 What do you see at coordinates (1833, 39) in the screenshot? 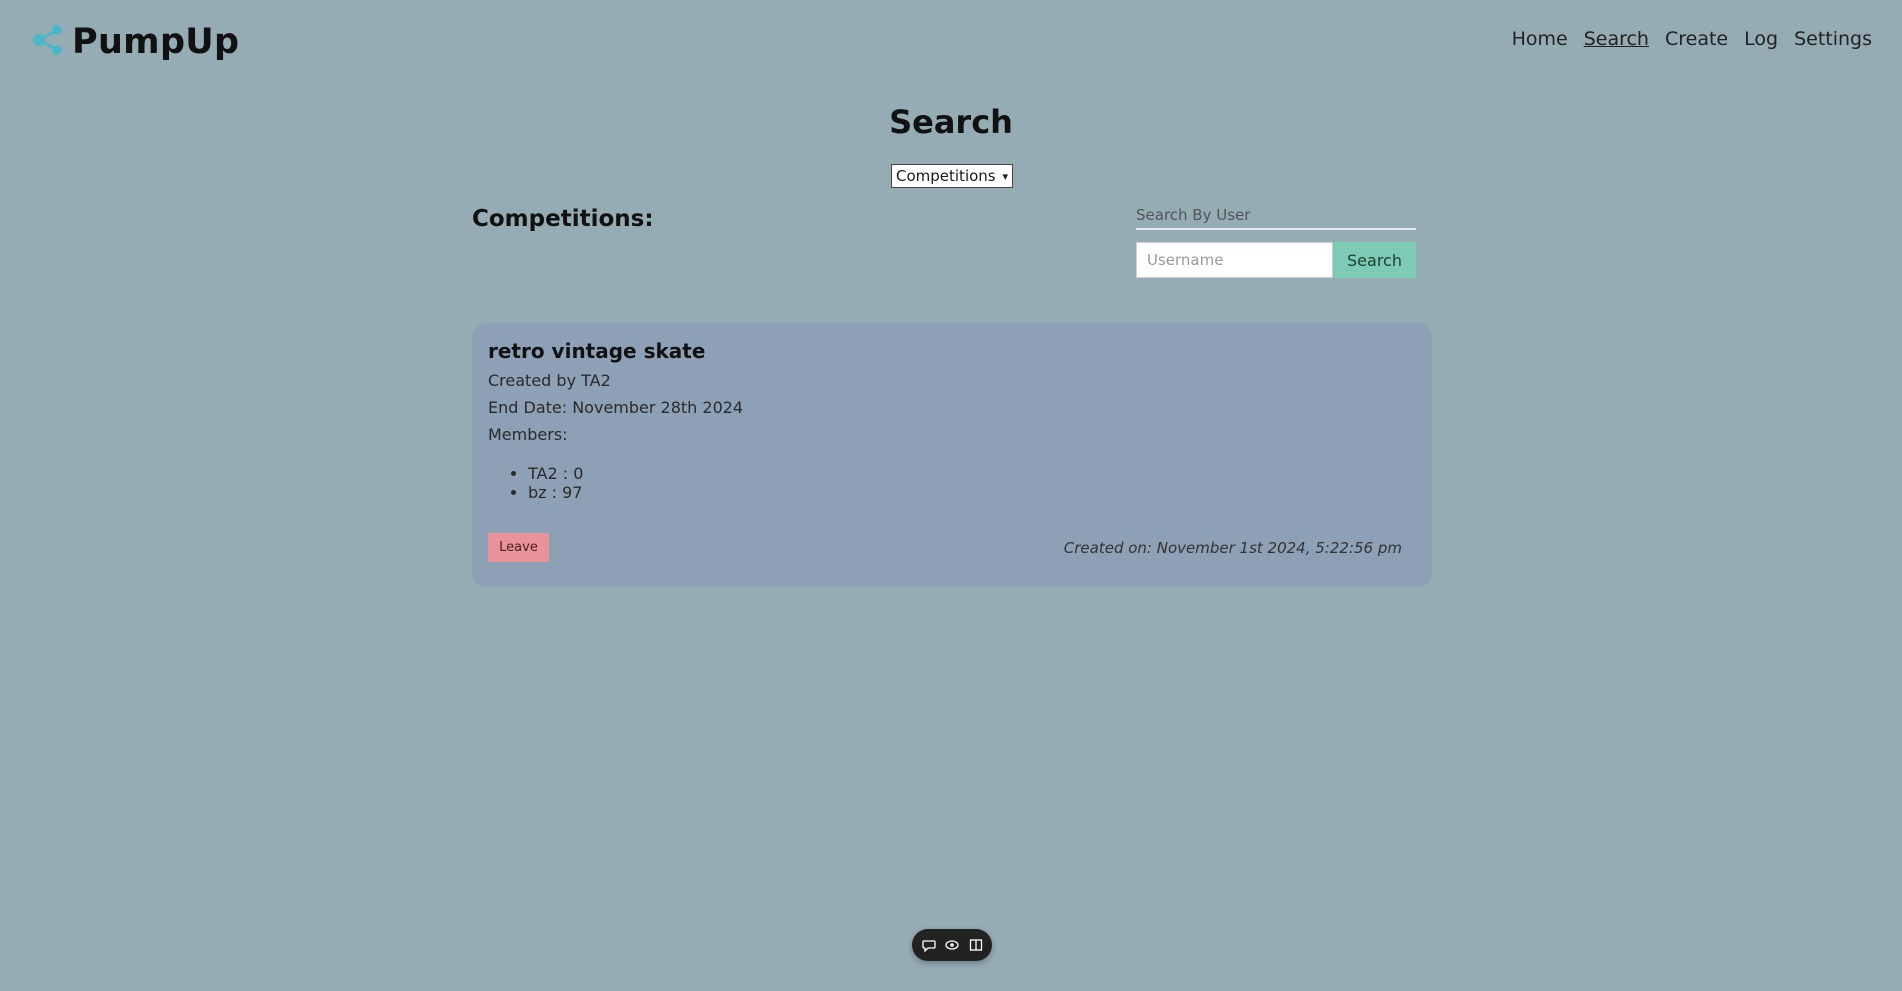
I see `nav-settings: Settings` at bounding box center [1833, 39].